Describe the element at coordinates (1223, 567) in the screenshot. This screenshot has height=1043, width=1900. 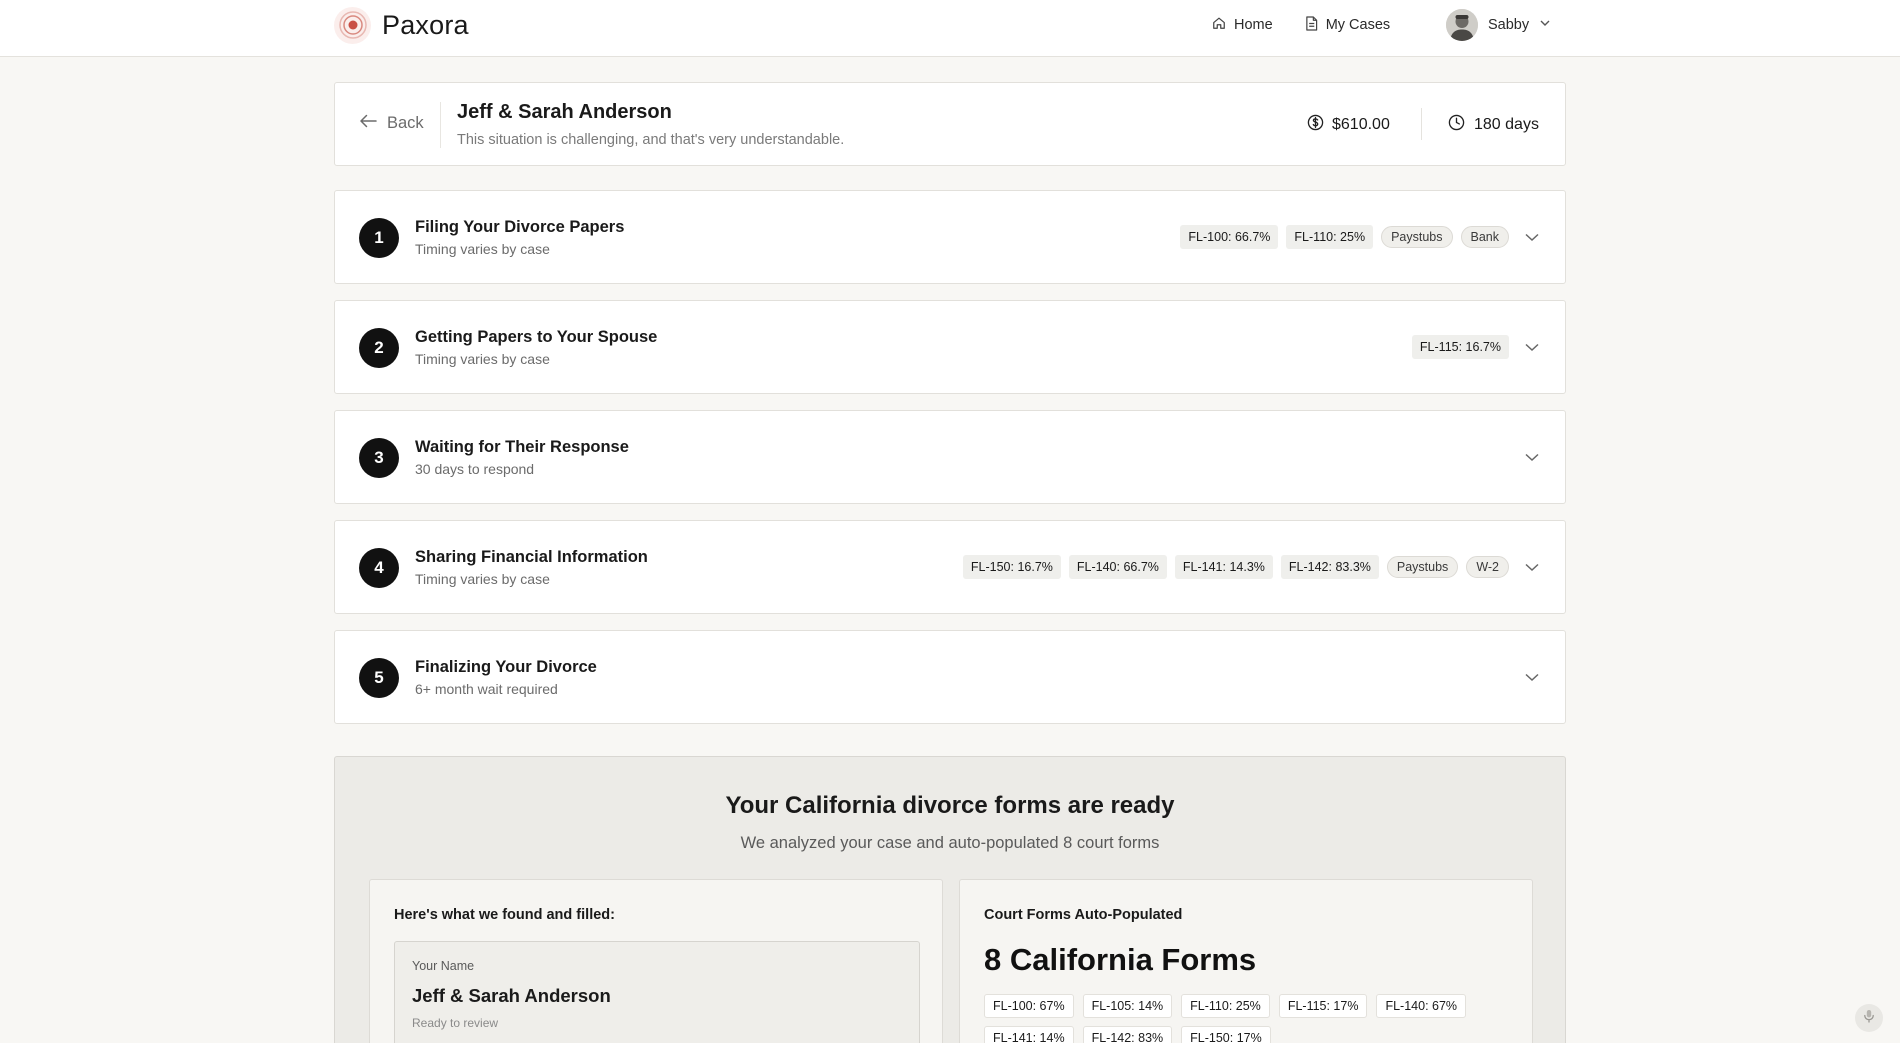
I see `form-progress-badge: FL-141: 14.3%` at that location.